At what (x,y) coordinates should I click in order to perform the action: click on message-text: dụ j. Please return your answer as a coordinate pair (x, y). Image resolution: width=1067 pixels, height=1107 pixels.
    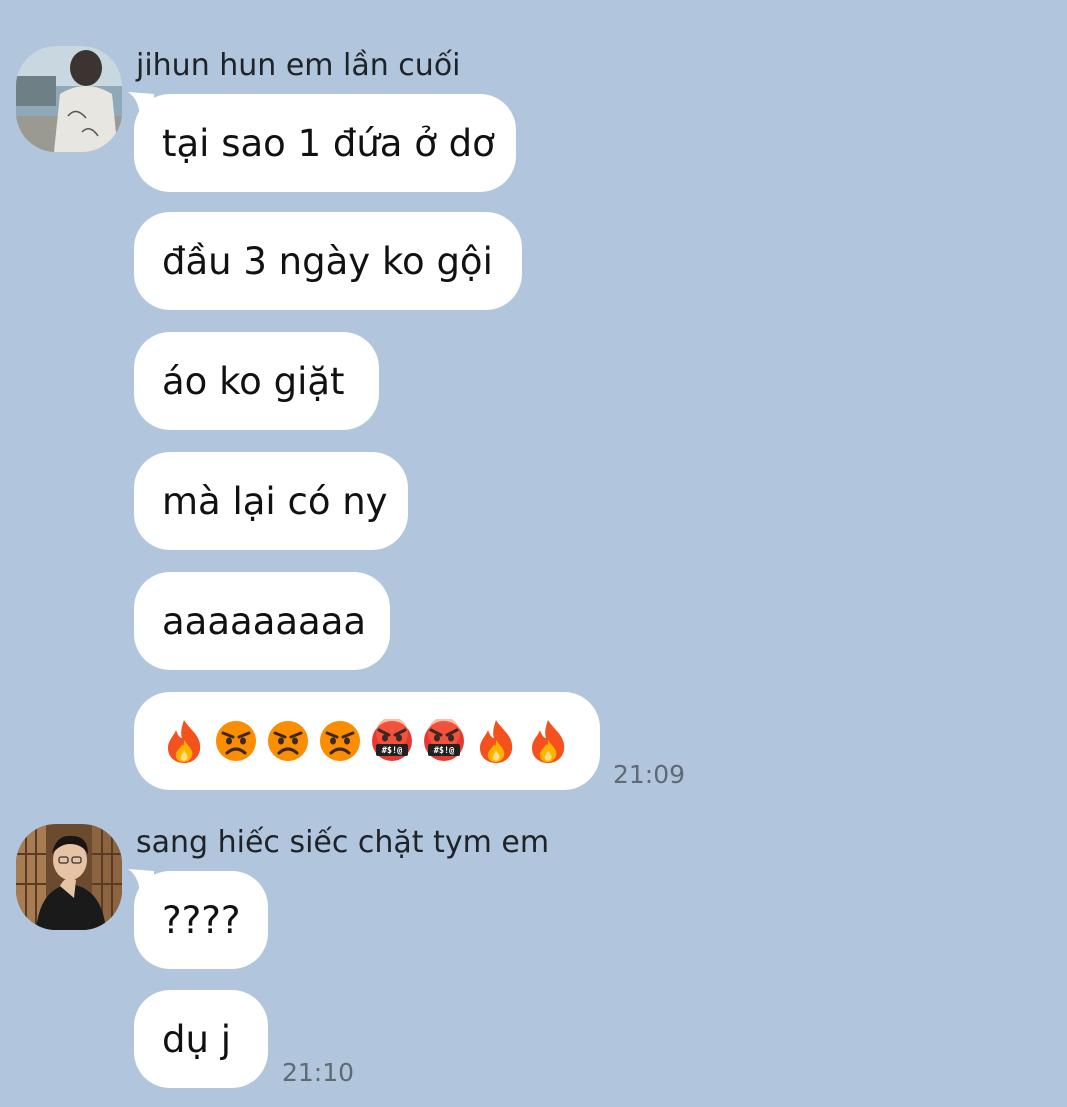
    Looking at the image, I should click on (196, 1039).